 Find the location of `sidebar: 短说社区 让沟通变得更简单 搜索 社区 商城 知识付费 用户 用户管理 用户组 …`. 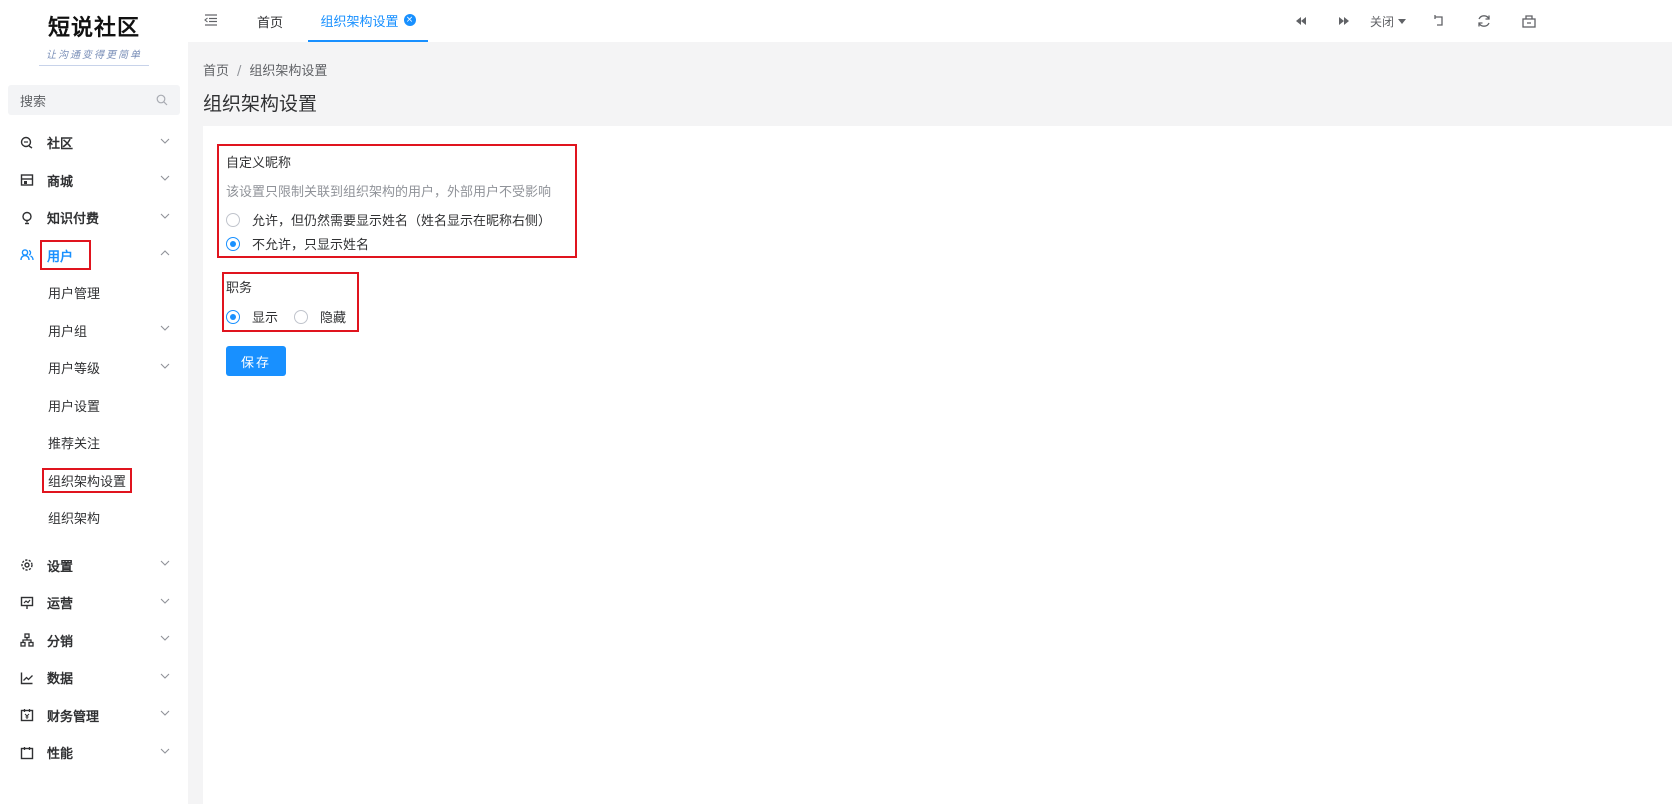

sidebar: 短说社区 让沟通变得更简单 搜索 社区 商城 知识付费 用户 用户管理 用户组 … is located at coordinates (94, 402).